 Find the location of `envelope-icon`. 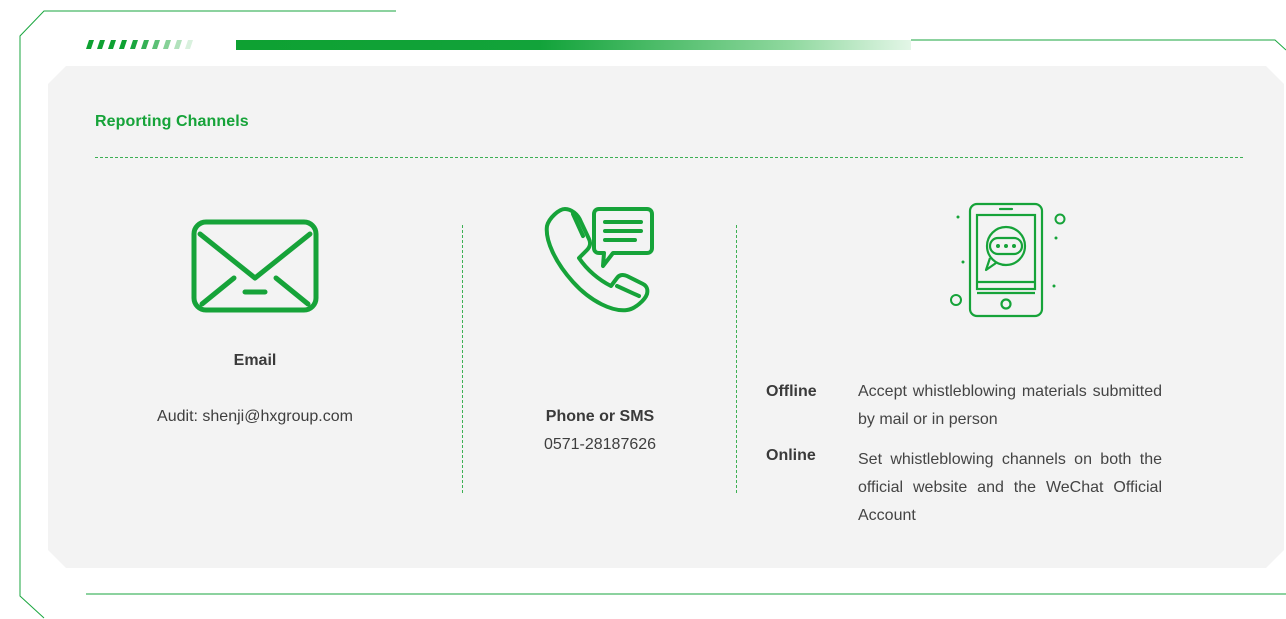

envelope-icon is located at coordinates (255, 266).